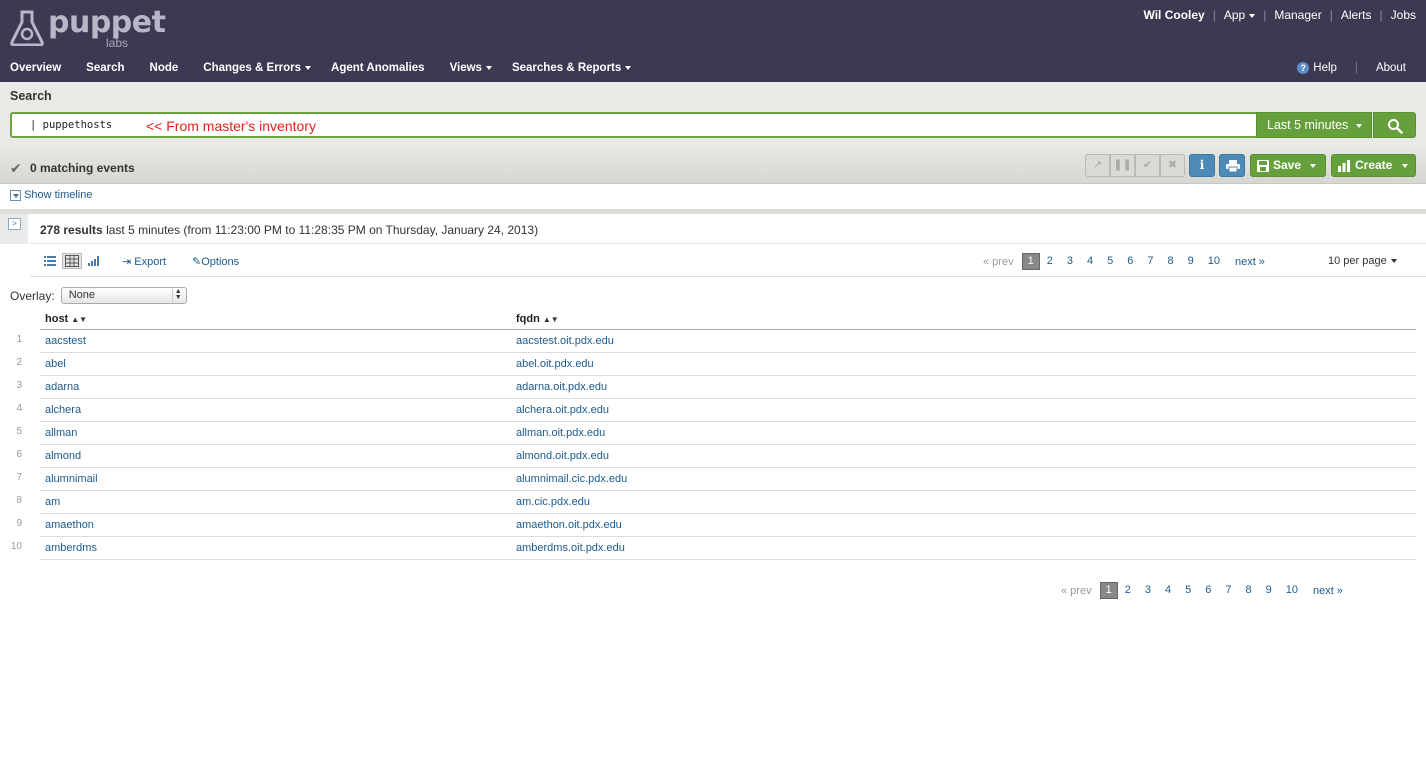  What do you see at coordinates (378, 68) in the screenshot?
I see `nav-agent-anomalies: Agent Anomalies` at bounding box center [378, 68].